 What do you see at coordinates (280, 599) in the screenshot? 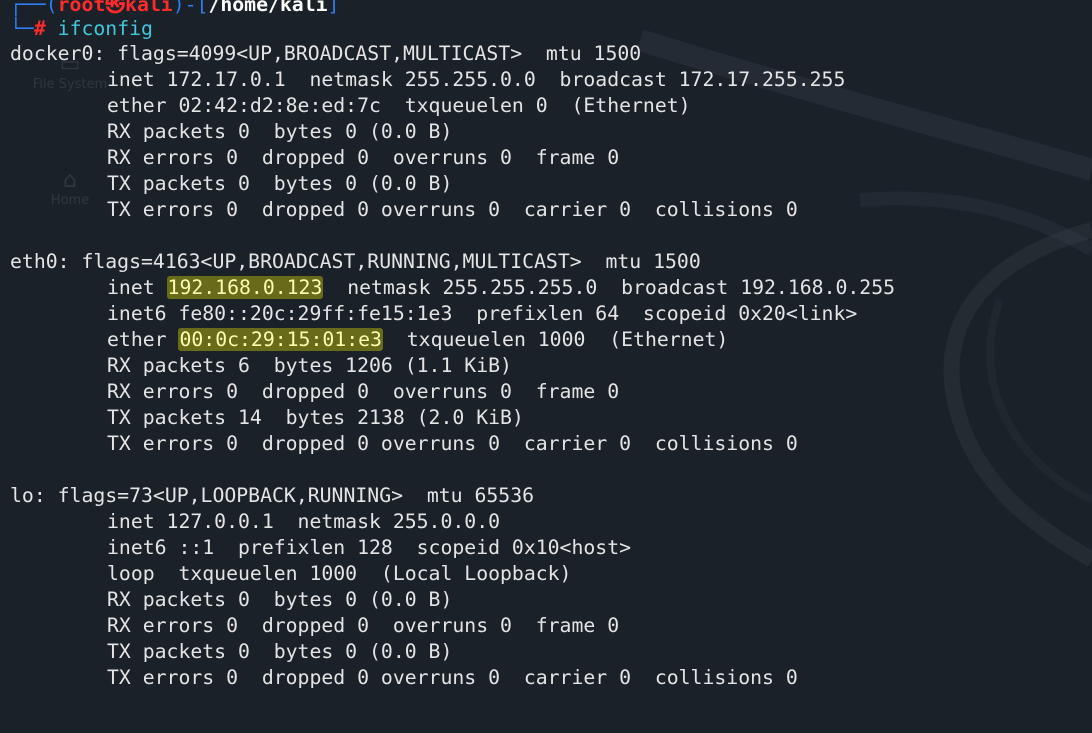
I see `lo-rx-packets: RX packets 0 bytes 0 (0.0 B)` at bounding box center [280, 599].